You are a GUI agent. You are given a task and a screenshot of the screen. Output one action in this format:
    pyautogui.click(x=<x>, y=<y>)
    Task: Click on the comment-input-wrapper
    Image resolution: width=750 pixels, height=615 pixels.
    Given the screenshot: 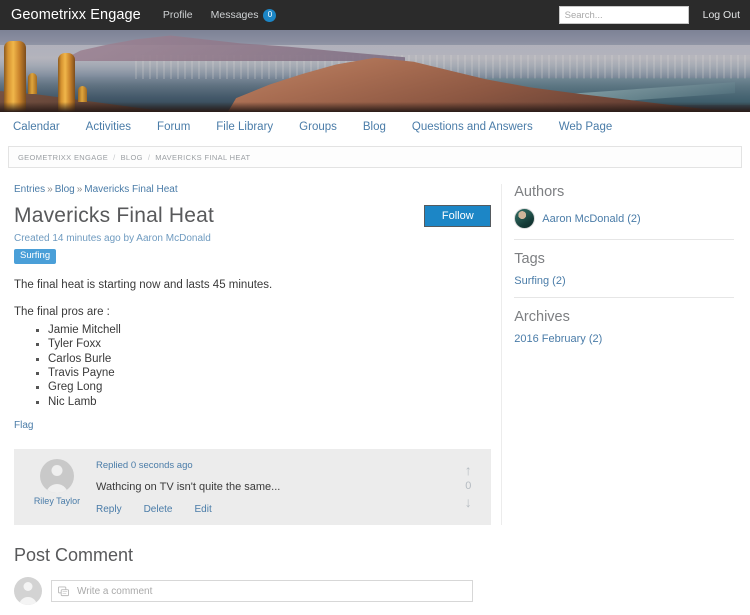 What is the action you would take?
    pyautogui.click(x=262, y=591)
    